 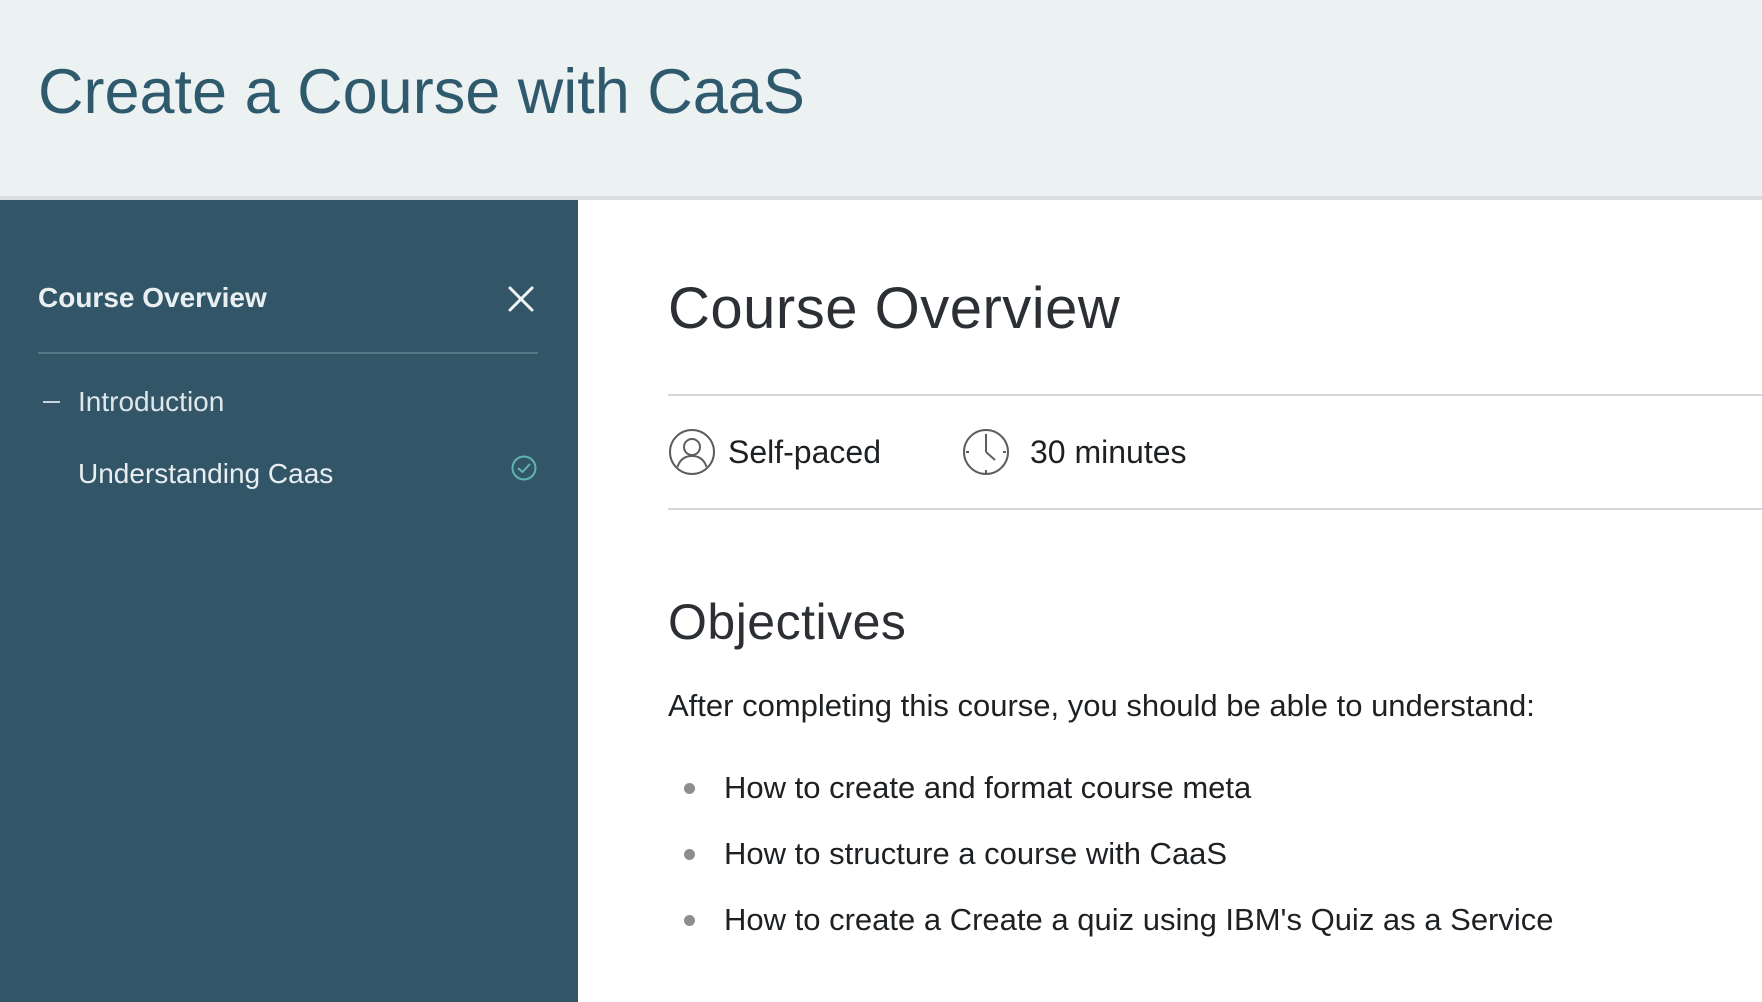 I want to click on sidebar-divider, so click(x=288, y=353).